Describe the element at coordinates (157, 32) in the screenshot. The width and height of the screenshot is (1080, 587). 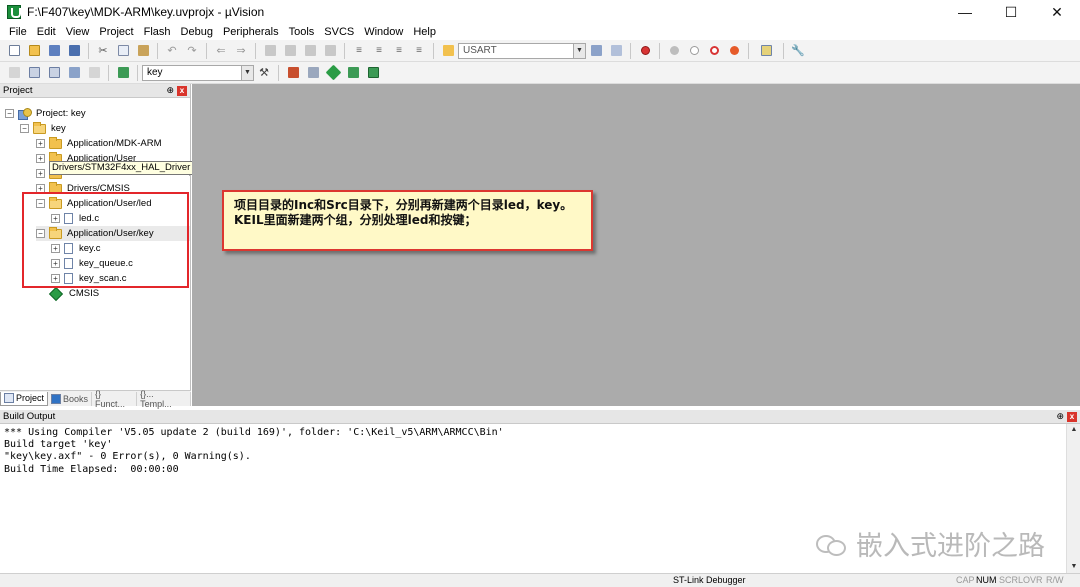
I see `menu-flash: Flash` at that location.